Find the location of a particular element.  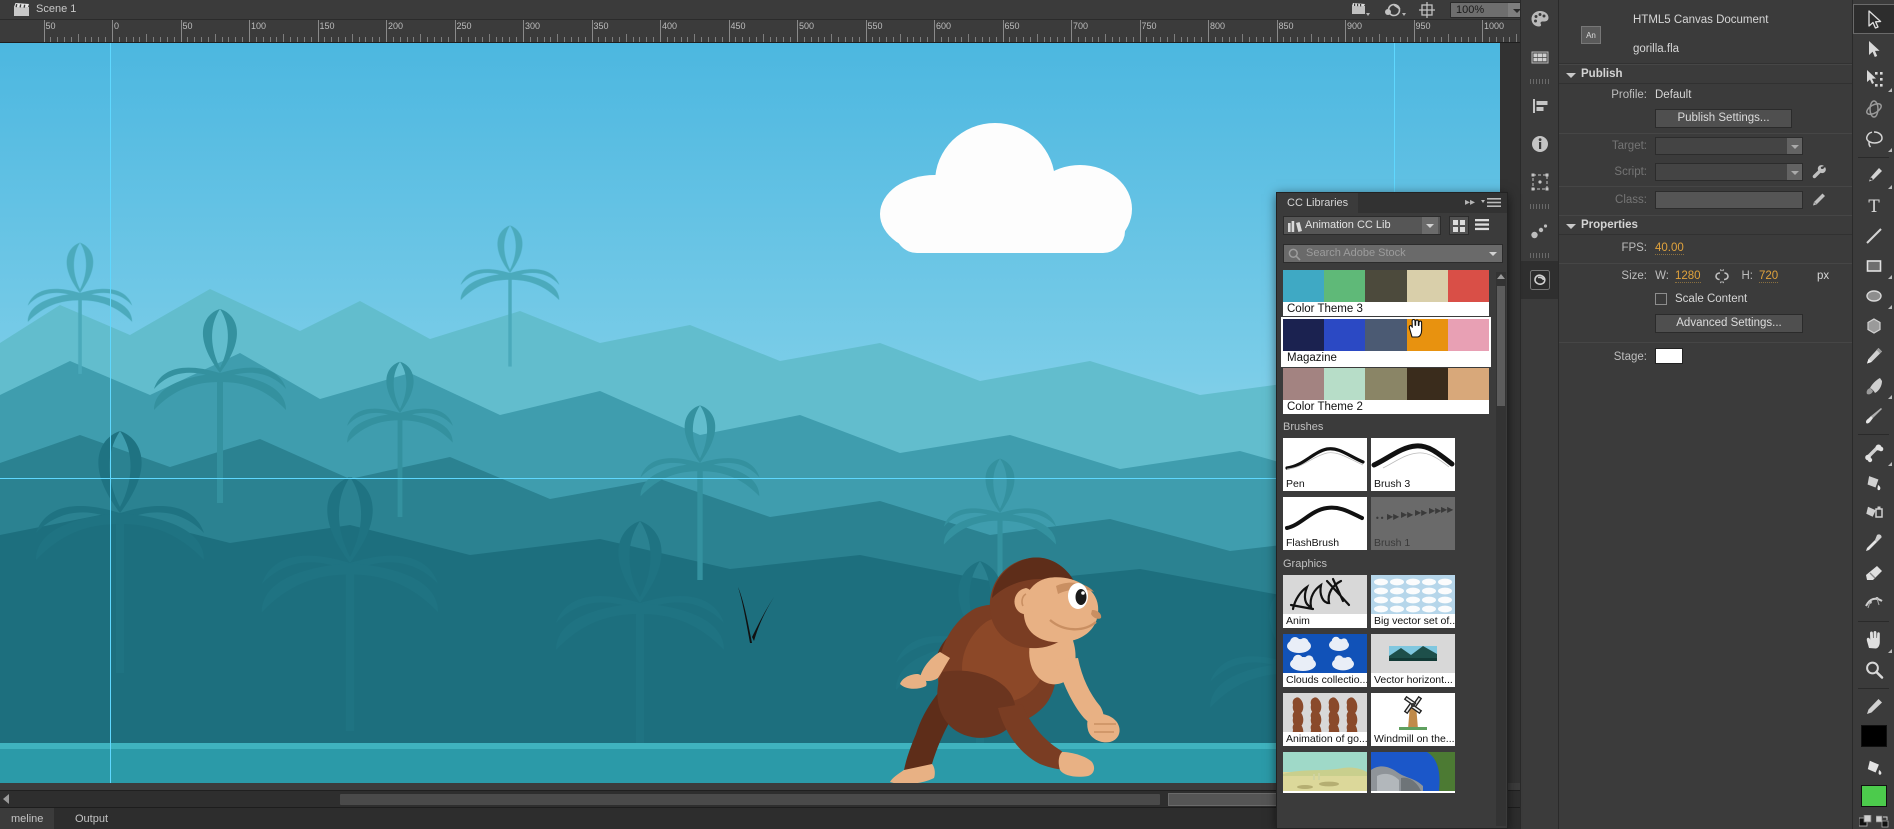

fill-color-swatch is located at coordinates (1874, 796).